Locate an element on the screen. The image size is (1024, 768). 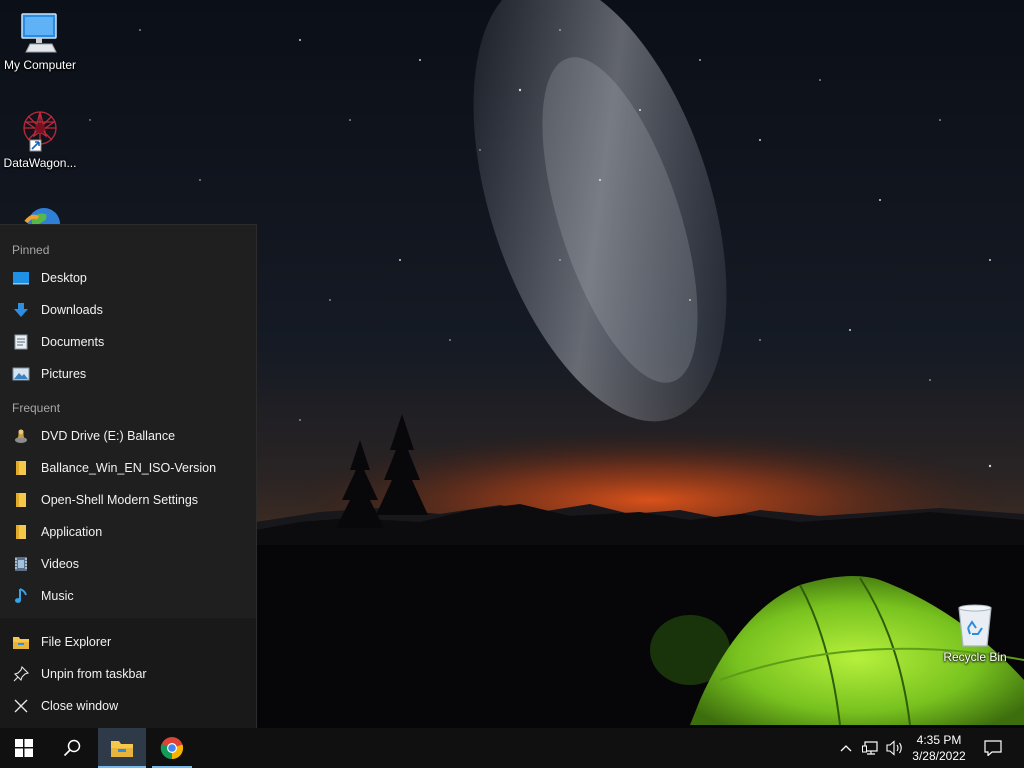
jumplist-item-open-shell-settings: Open-Shell Modern Settings is located at coordinates (128, 500).